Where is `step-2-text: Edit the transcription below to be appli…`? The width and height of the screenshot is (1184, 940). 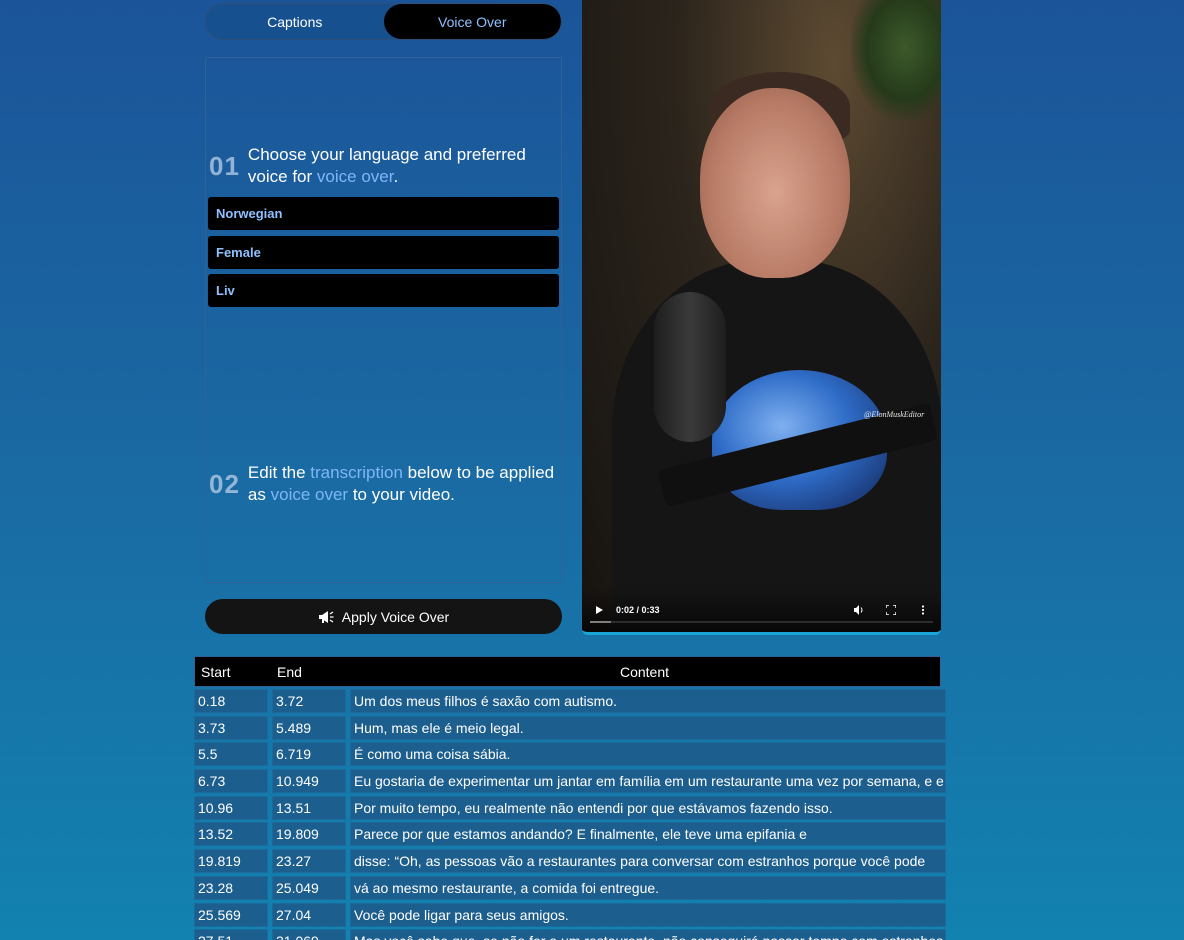
step-2-text: Edit the transcription below to be appli… is located at coordinates (403, 484).